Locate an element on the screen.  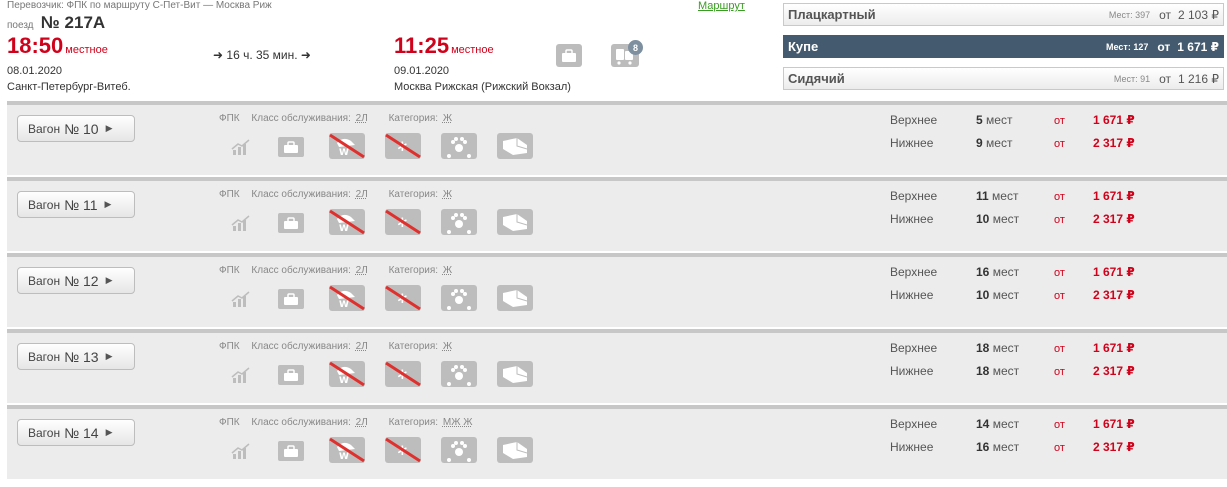
train-number-line: поезд № 217А is located at coordinates (56, 23).